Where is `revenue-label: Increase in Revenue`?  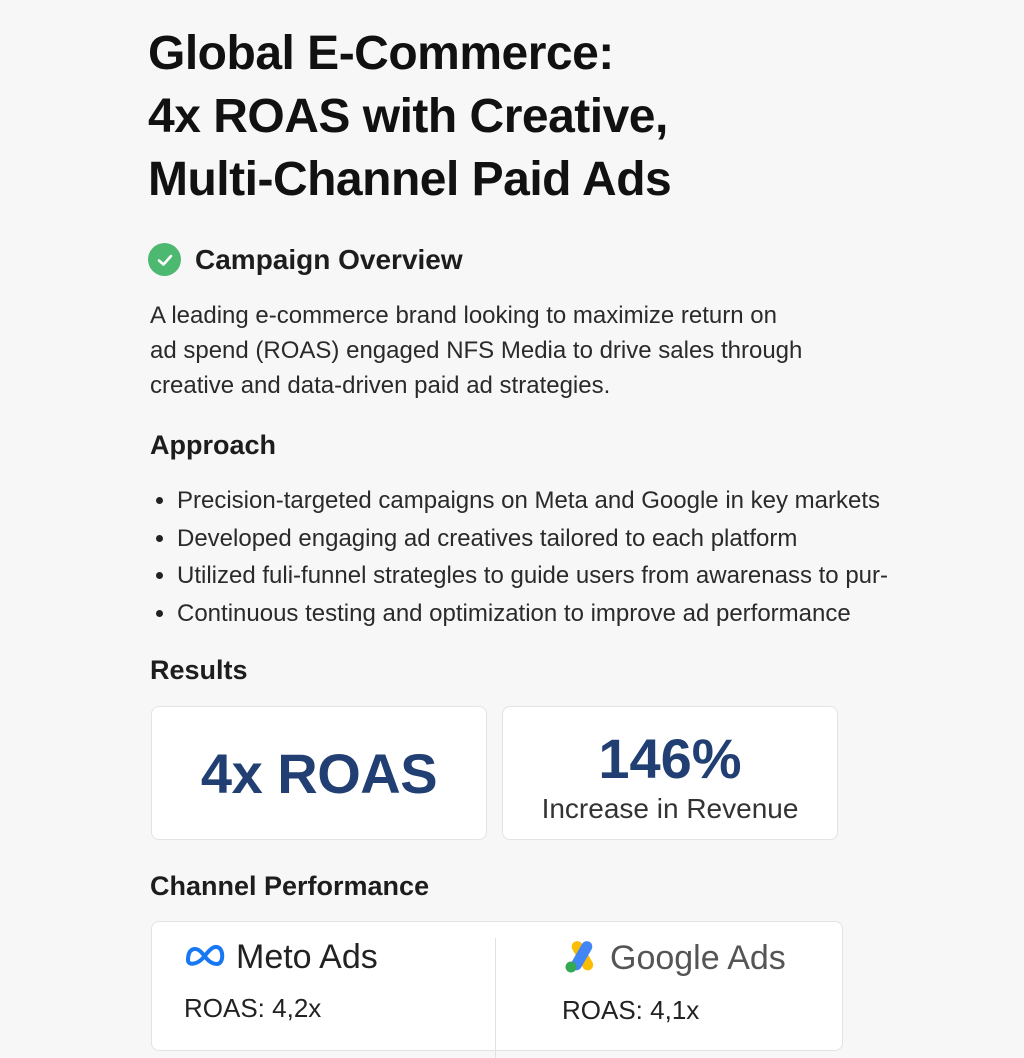
revenue-label: Increase in Revenue is located at coordinates (670, 808).